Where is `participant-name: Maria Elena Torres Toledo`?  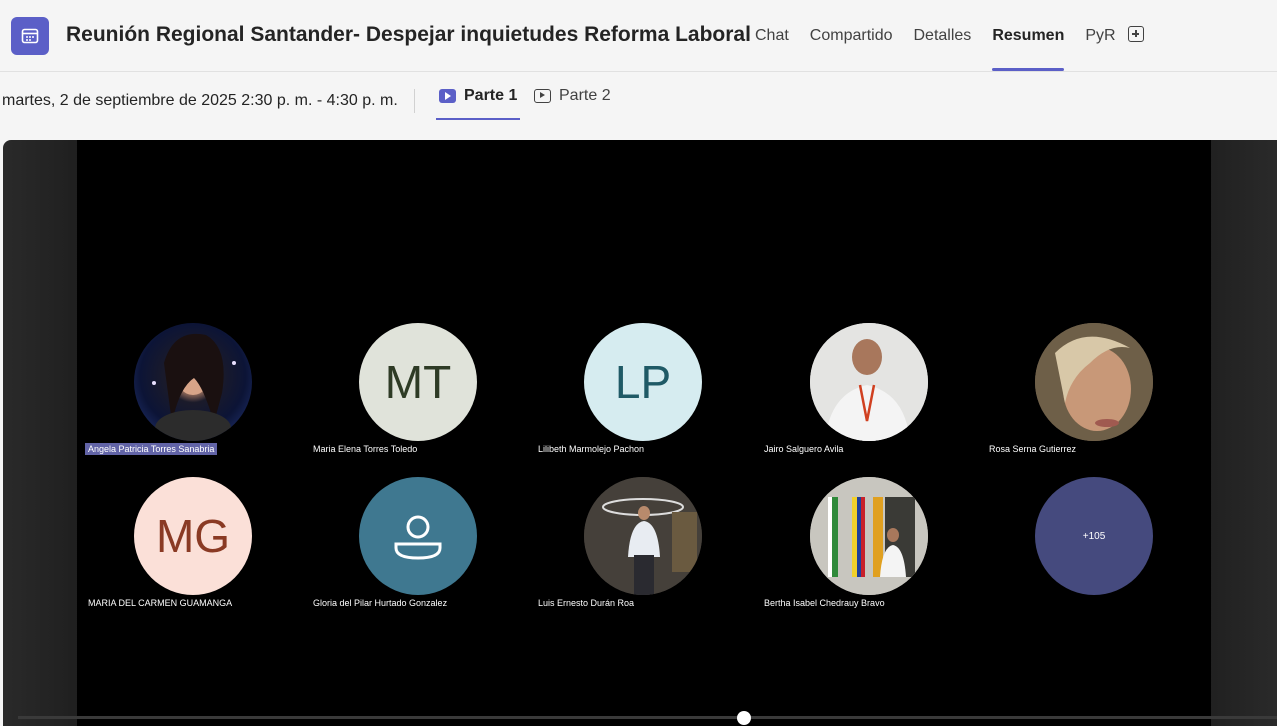
participant-name: Maria Elena Torres Toledo is located at coordinates (365, 449).